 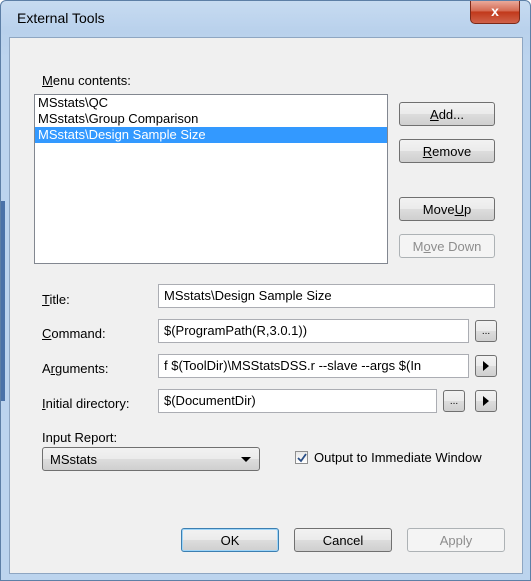 What do you see at coordinates (230, 540) in the screenshot?
I see `ok-button: OK` at bounding box center [230, 540].